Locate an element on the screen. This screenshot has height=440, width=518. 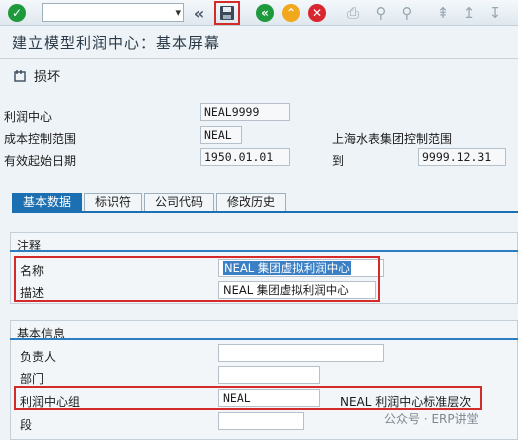
next-page-icon: ↧ is located at coordinates (495, 13).